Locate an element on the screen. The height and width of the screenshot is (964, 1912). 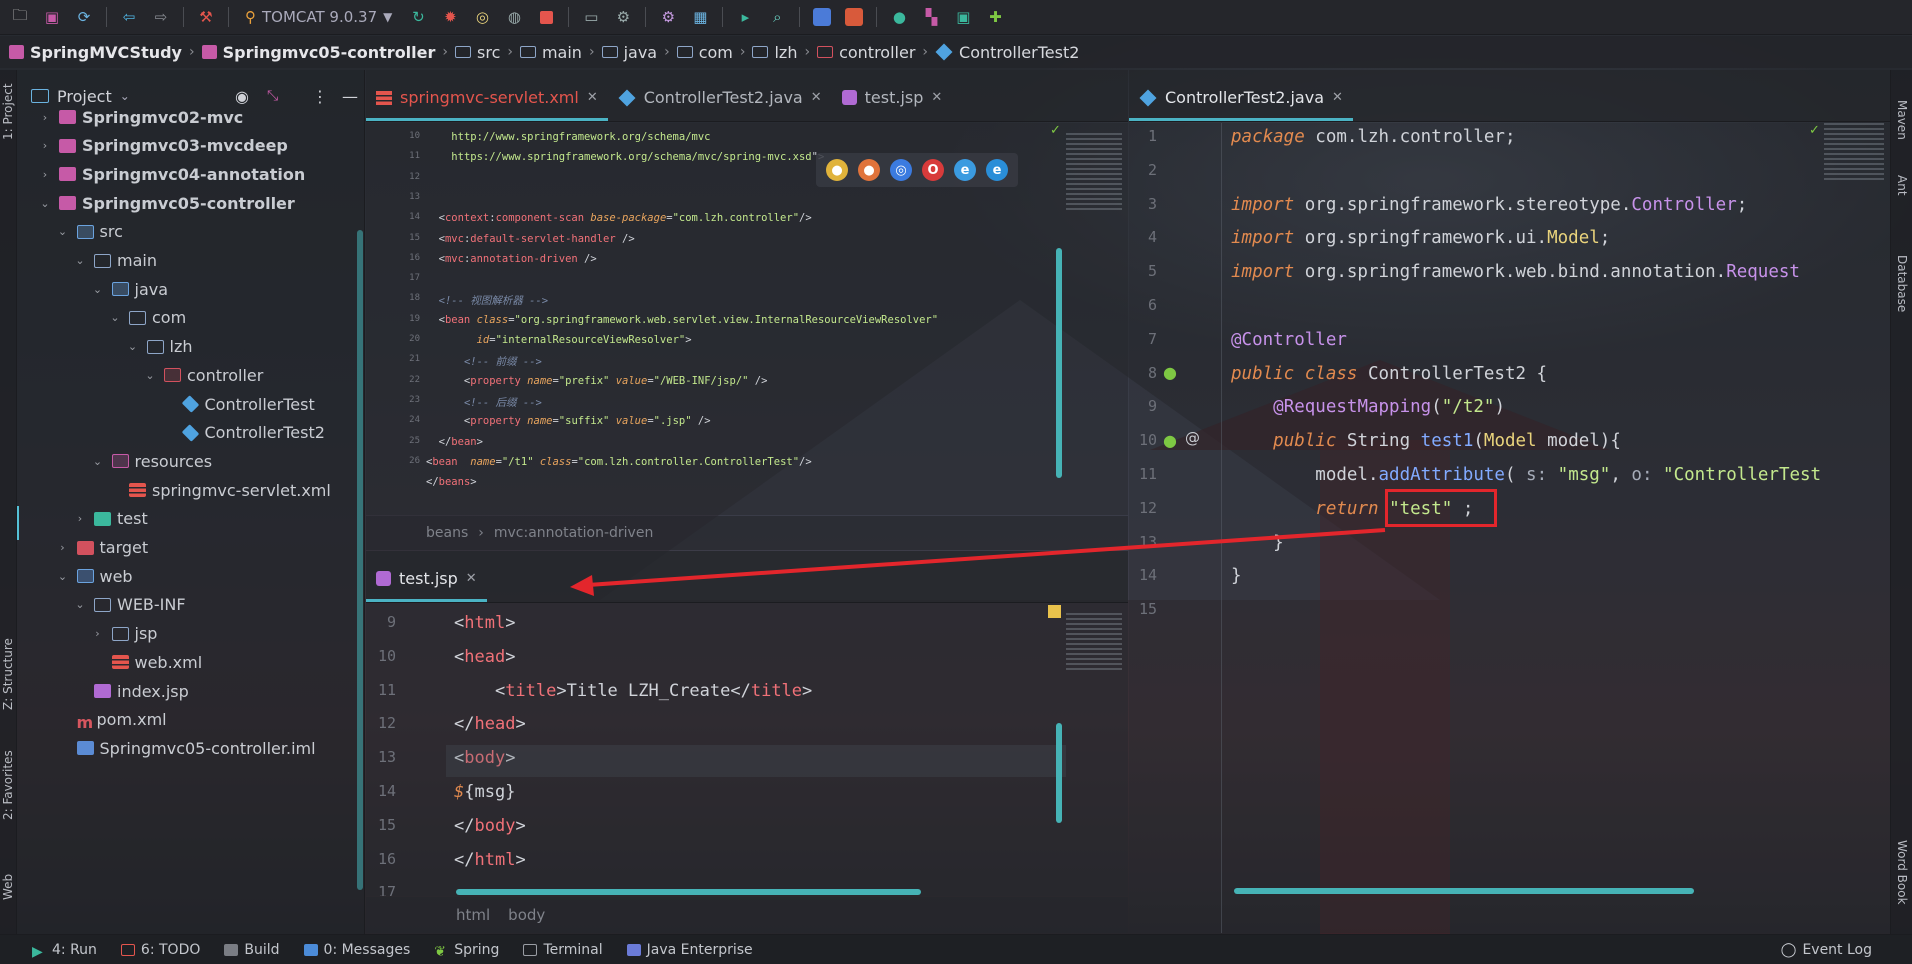
more-options-icon: ⋮ is located at coordinates (320, 96).